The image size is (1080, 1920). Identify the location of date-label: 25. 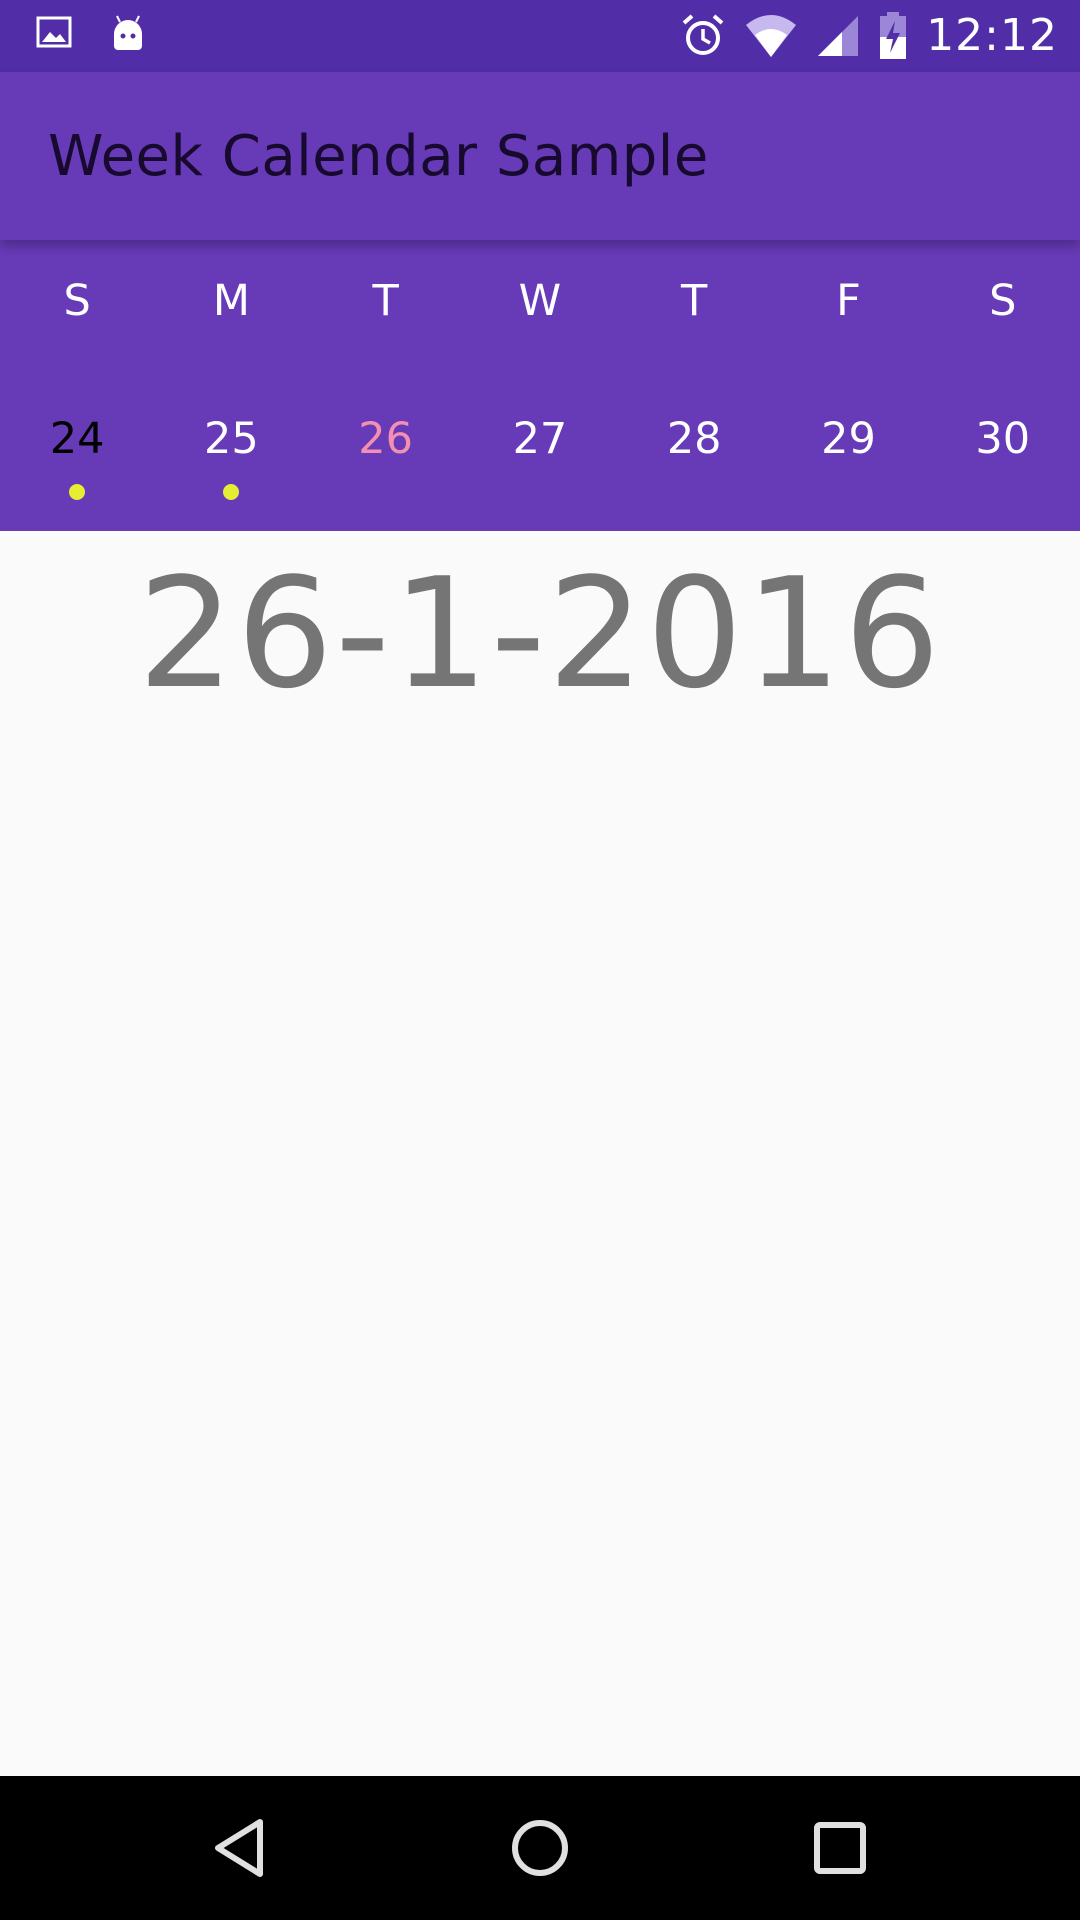
(231, 439).